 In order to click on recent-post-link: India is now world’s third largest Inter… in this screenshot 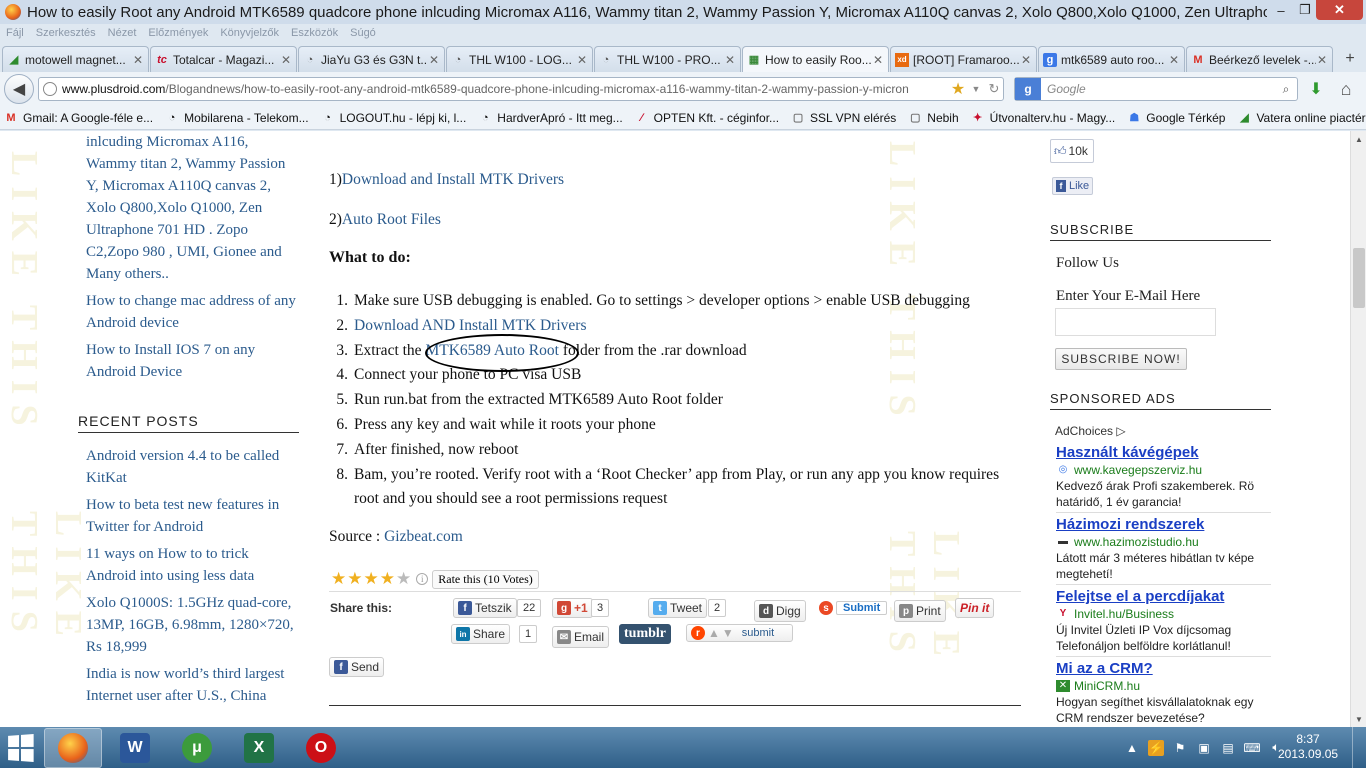, I will do `click(193, 685)`.